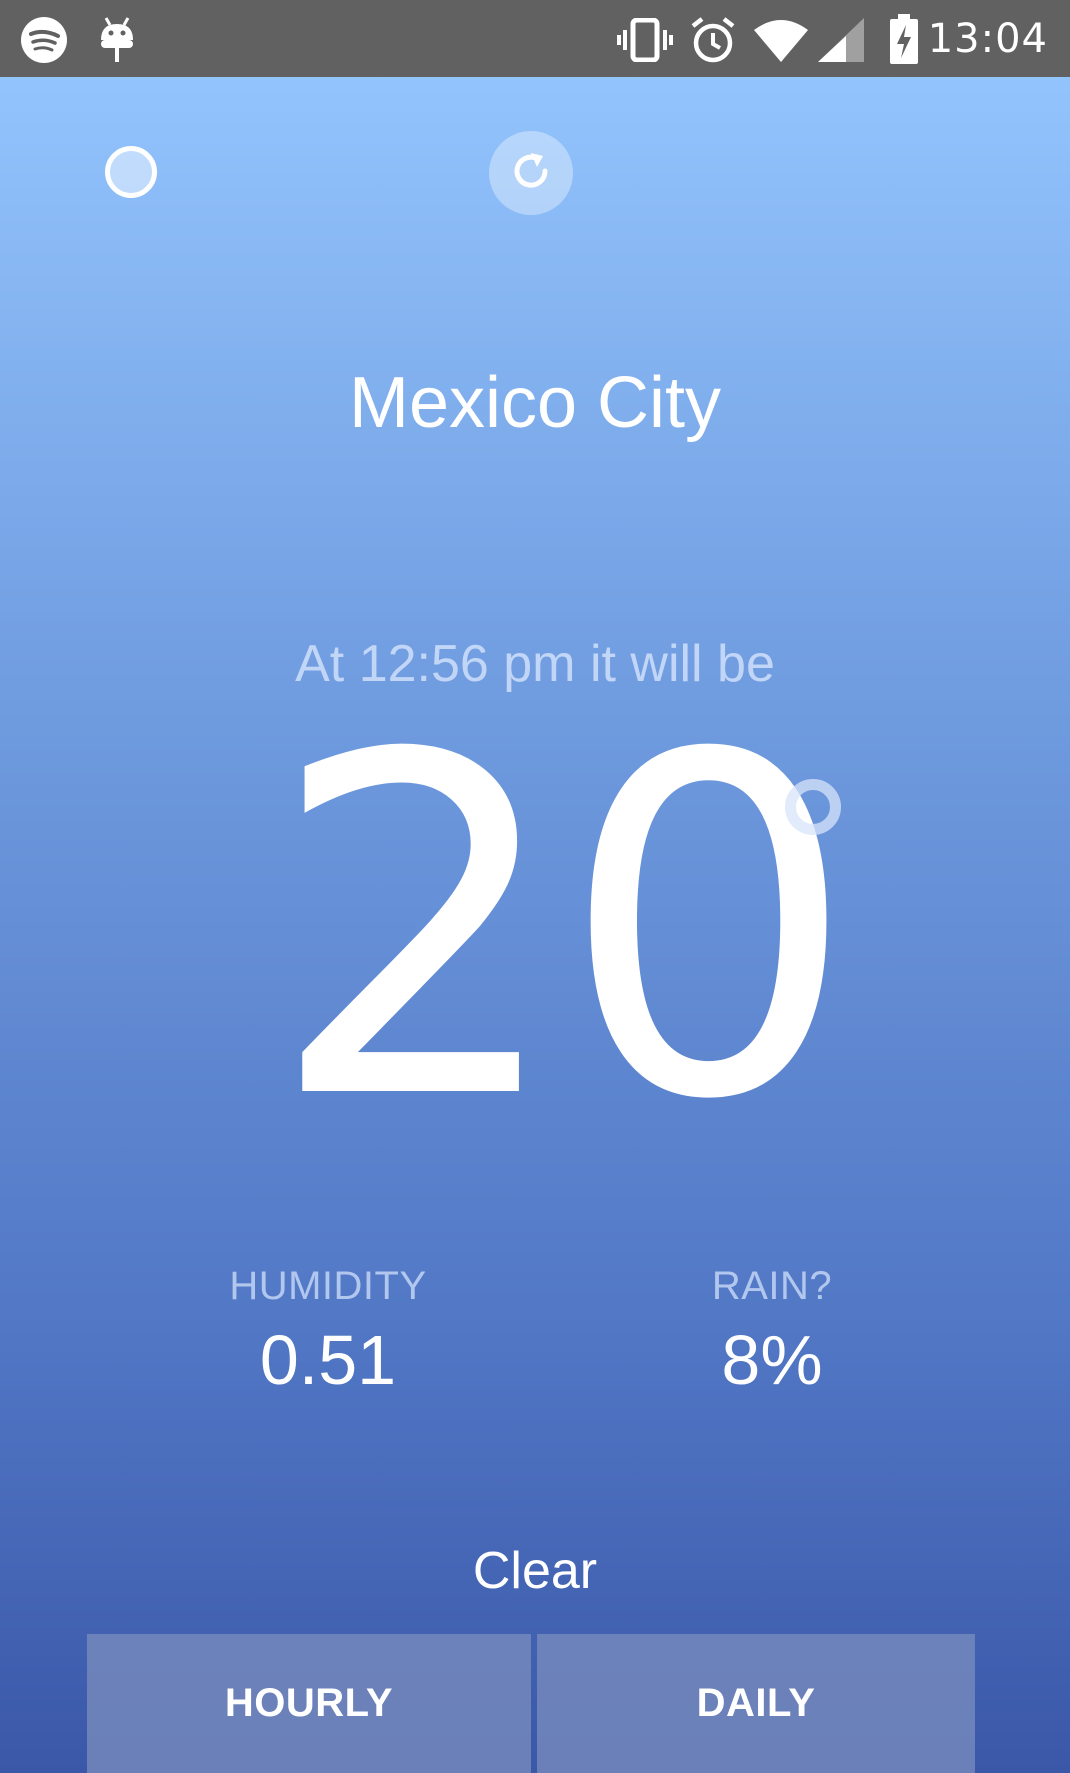 The height and width of the screenshot is (1773, 1070). What do you see at coordinates (781, 42) in the screenshot?
I see `wifi-icon` at bounding box center [781, 42].